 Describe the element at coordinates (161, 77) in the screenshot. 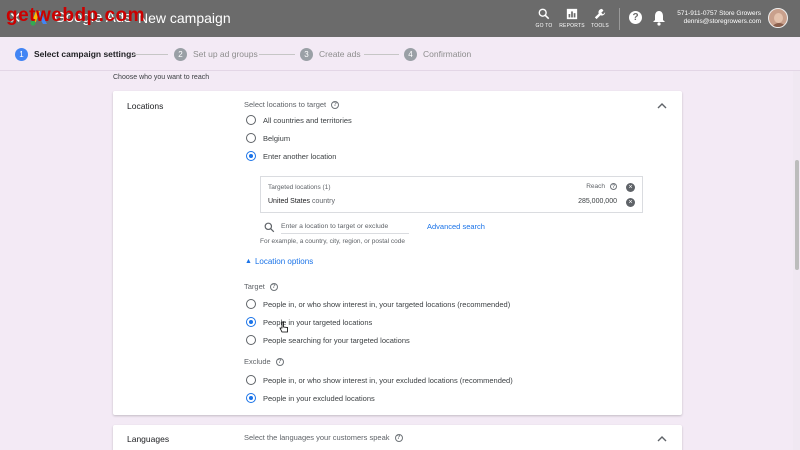

I see `section-heading: Choose who you want to reach` at that location.